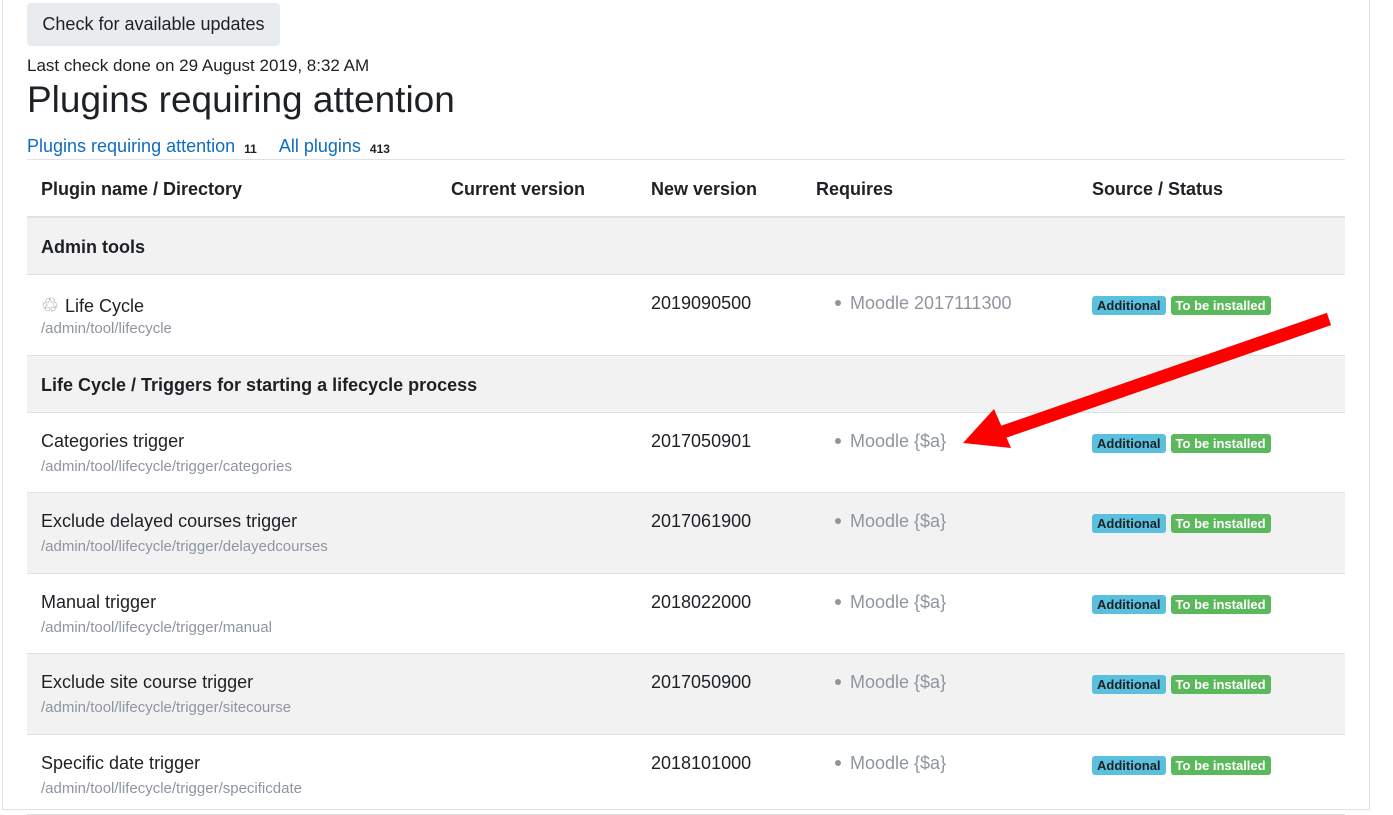 This screenshot has height=815, width=1393. Describe the element at coordinates (1157, 189) in the screenshot. I see `col-source-status: Source / Status` at that location.